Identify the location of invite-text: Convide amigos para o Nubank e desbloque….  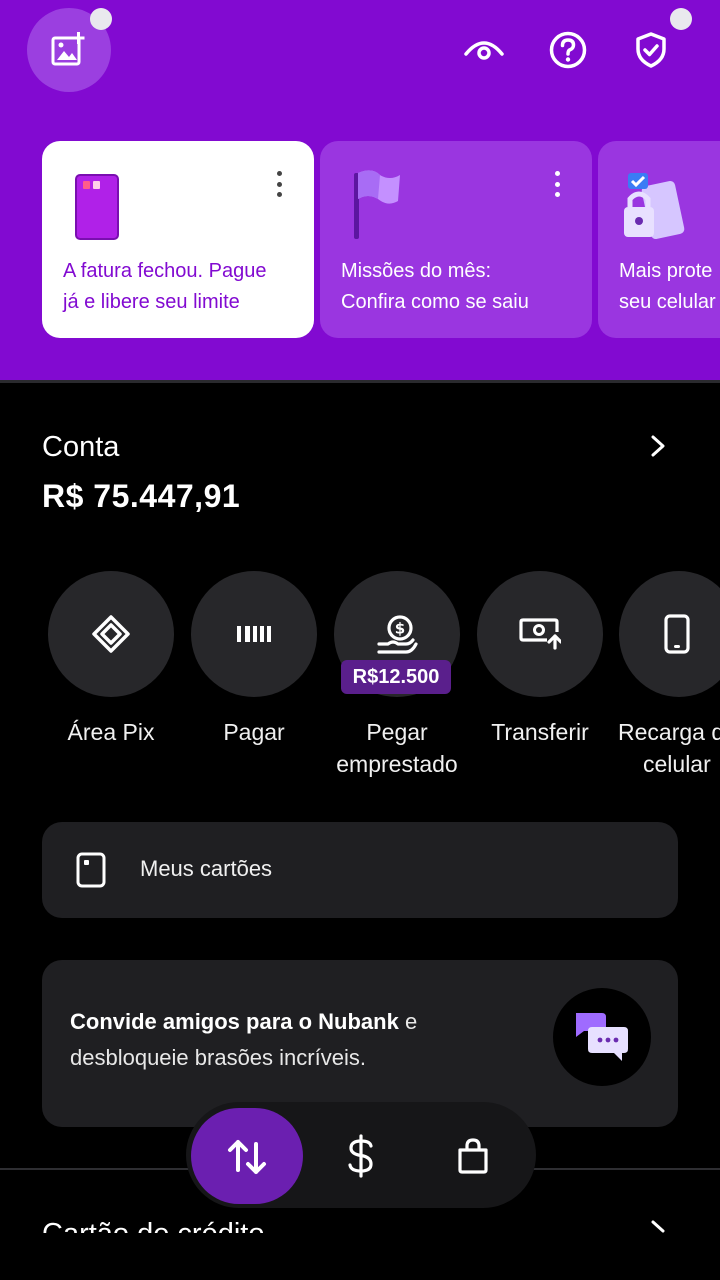
(243, 1040).